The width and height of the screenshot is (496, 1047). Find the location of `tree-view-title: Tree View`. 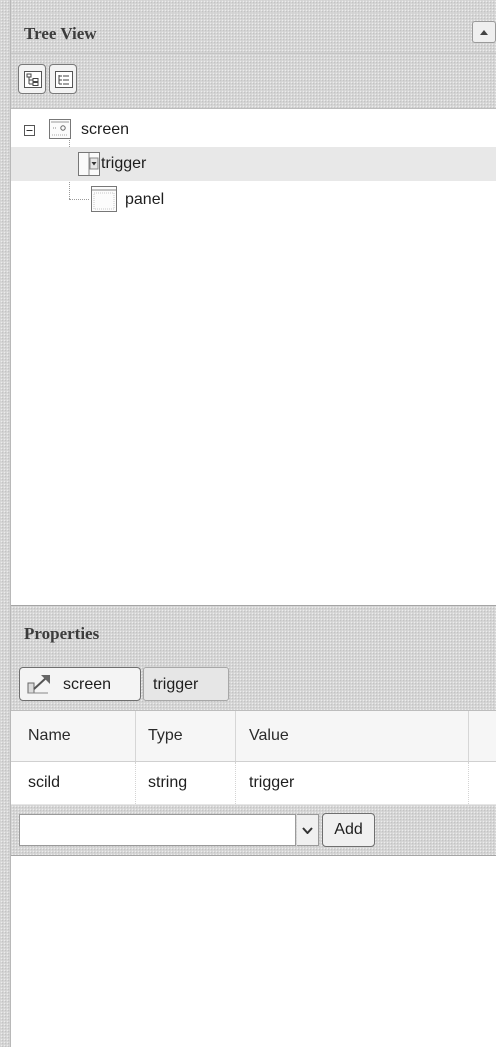

tree-view-title: Tree View is located at coordinates (60, 33).